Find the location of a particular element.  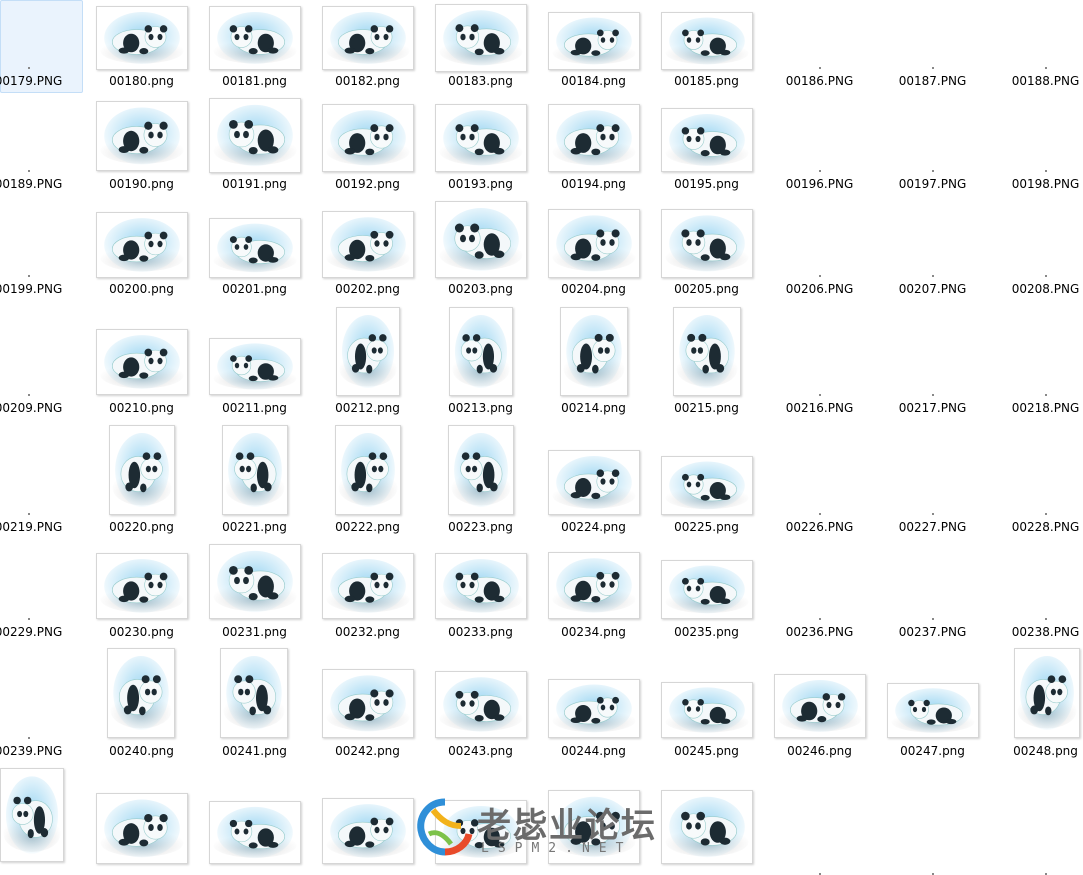

watermark-url: LSPM2.NET is located at coordinates (557, 848).